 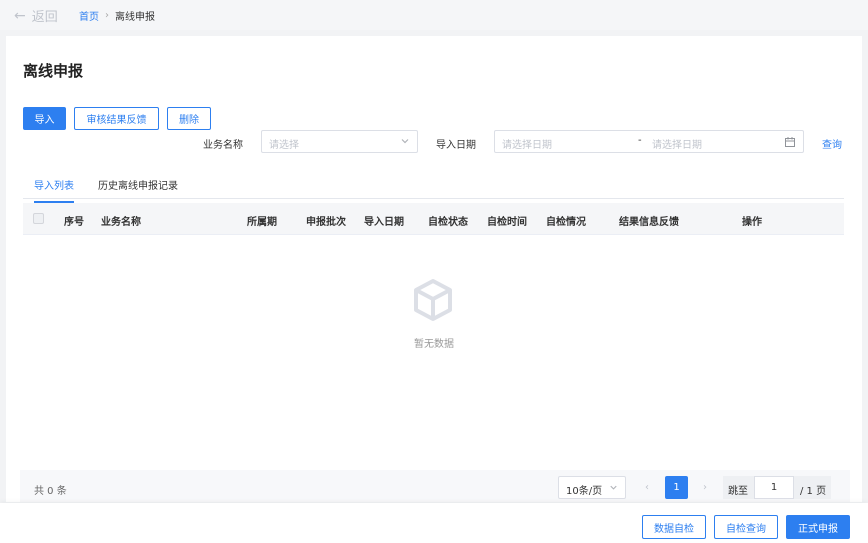 What do you see at coordinates (20, 15) in the screenshot?
I see `back-arrow-icon: ←` at bounding box center [20, 15].